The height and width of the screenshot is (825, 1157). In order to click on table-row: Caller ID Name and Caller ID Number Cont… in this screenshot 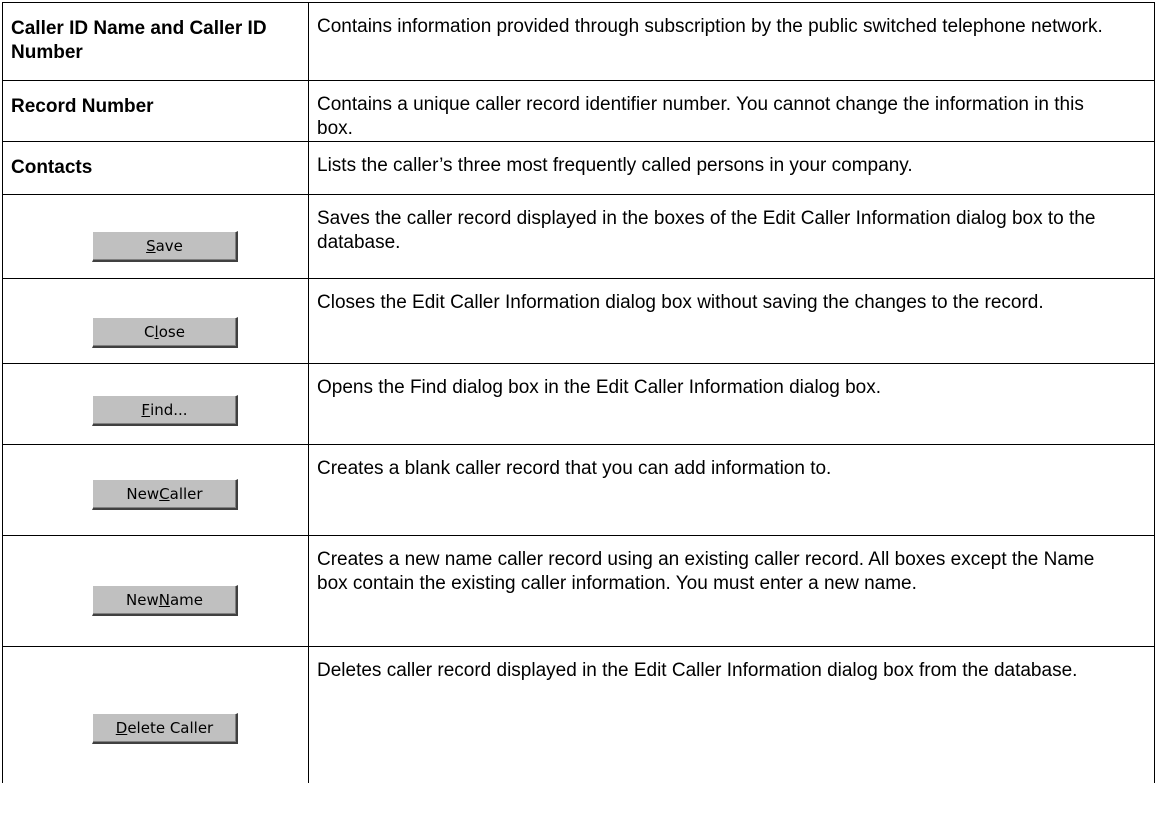, I will do `click(578, 41)`.